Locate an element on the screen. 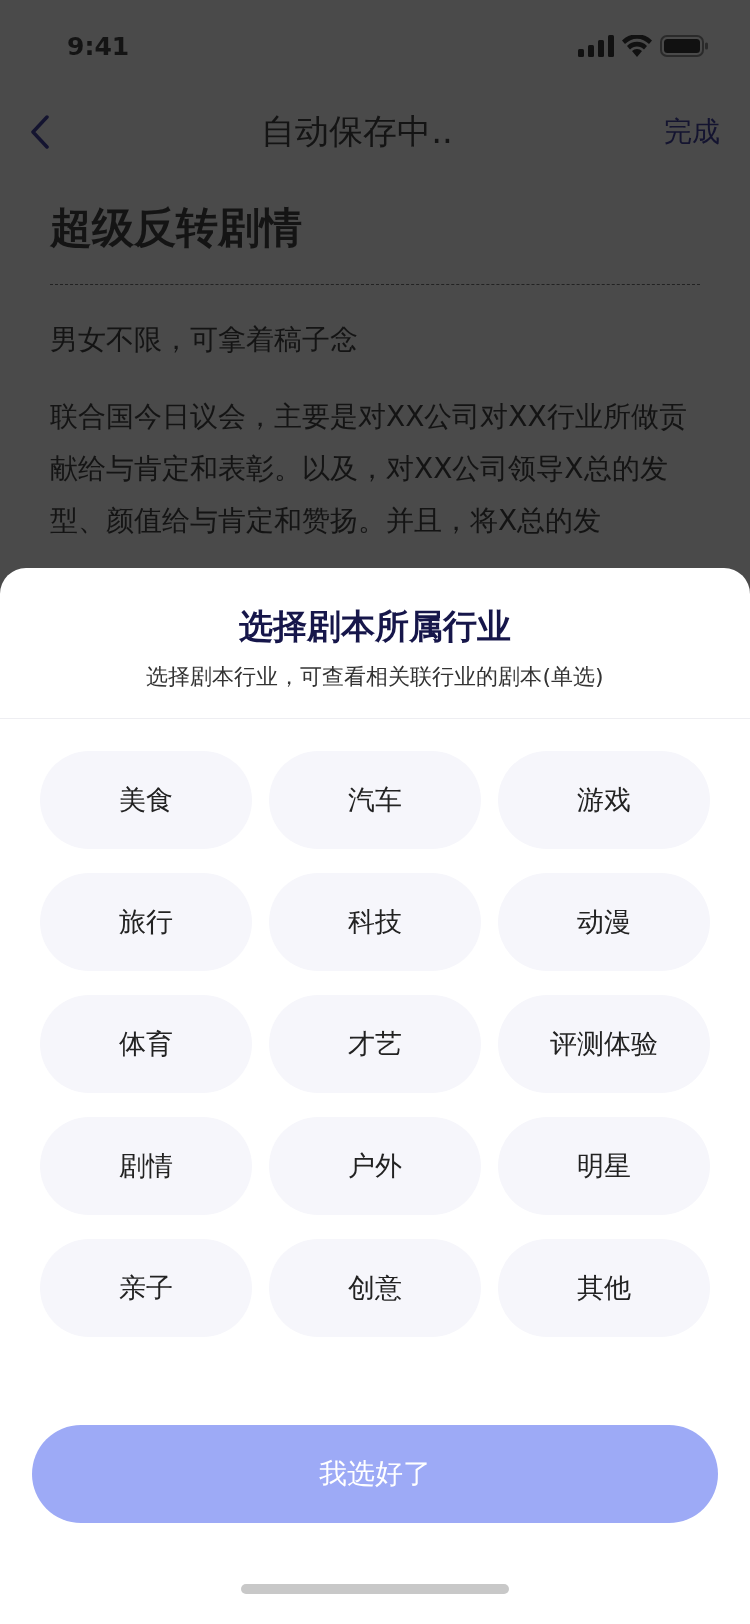 This screenshot has height=1624, width=750. industry-option: 明星 is located at coordinates (604, 1166).